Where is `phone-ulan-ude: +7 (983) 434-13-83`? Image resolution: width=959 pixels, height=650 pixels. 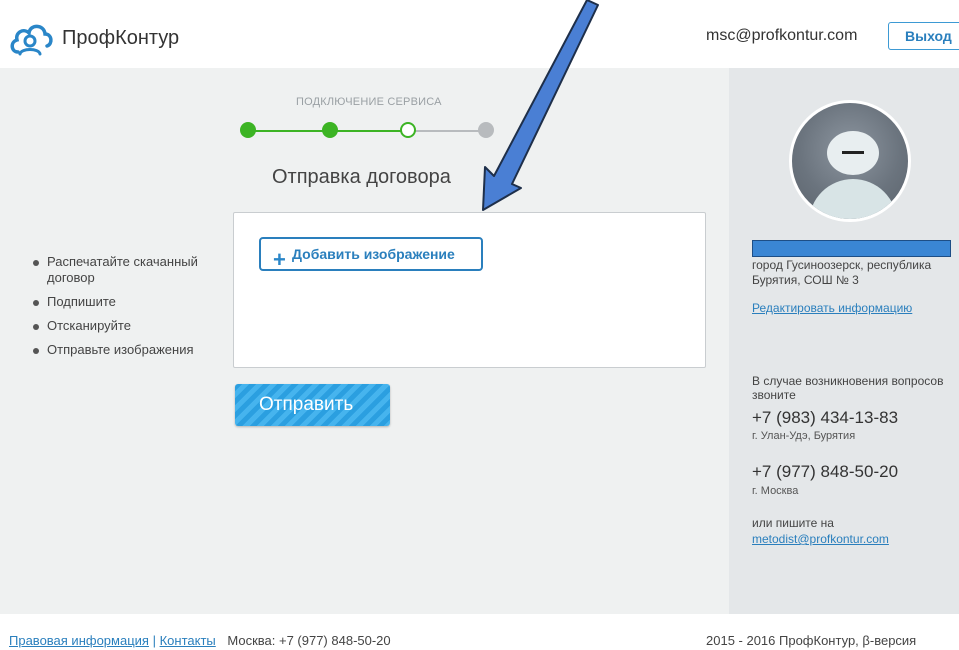 phone-ulan-ude: +7 (983) 434-13-83 is located at coordinates (825, 417).